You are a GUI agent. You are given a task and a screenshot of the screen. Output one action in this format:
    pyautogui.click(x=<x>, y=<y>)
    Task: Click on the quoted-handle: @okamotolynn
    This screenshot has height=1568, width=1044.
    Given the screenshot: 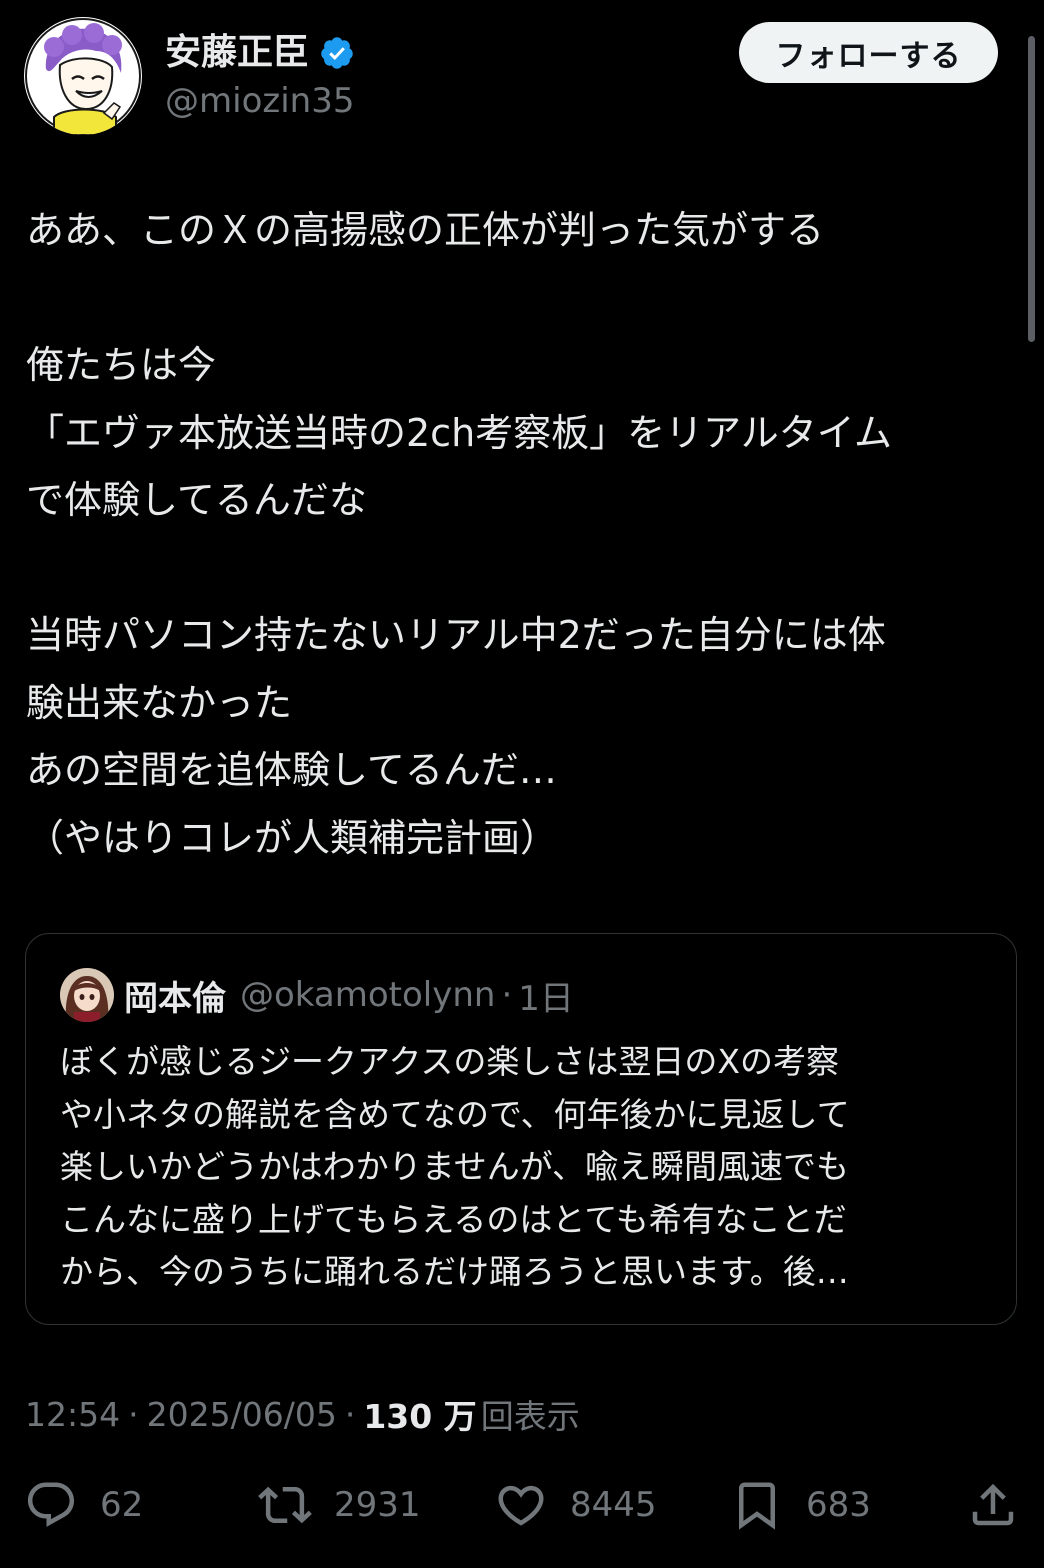 What is the action you would take?
    pyautogui.click(x=367, y=995)
    